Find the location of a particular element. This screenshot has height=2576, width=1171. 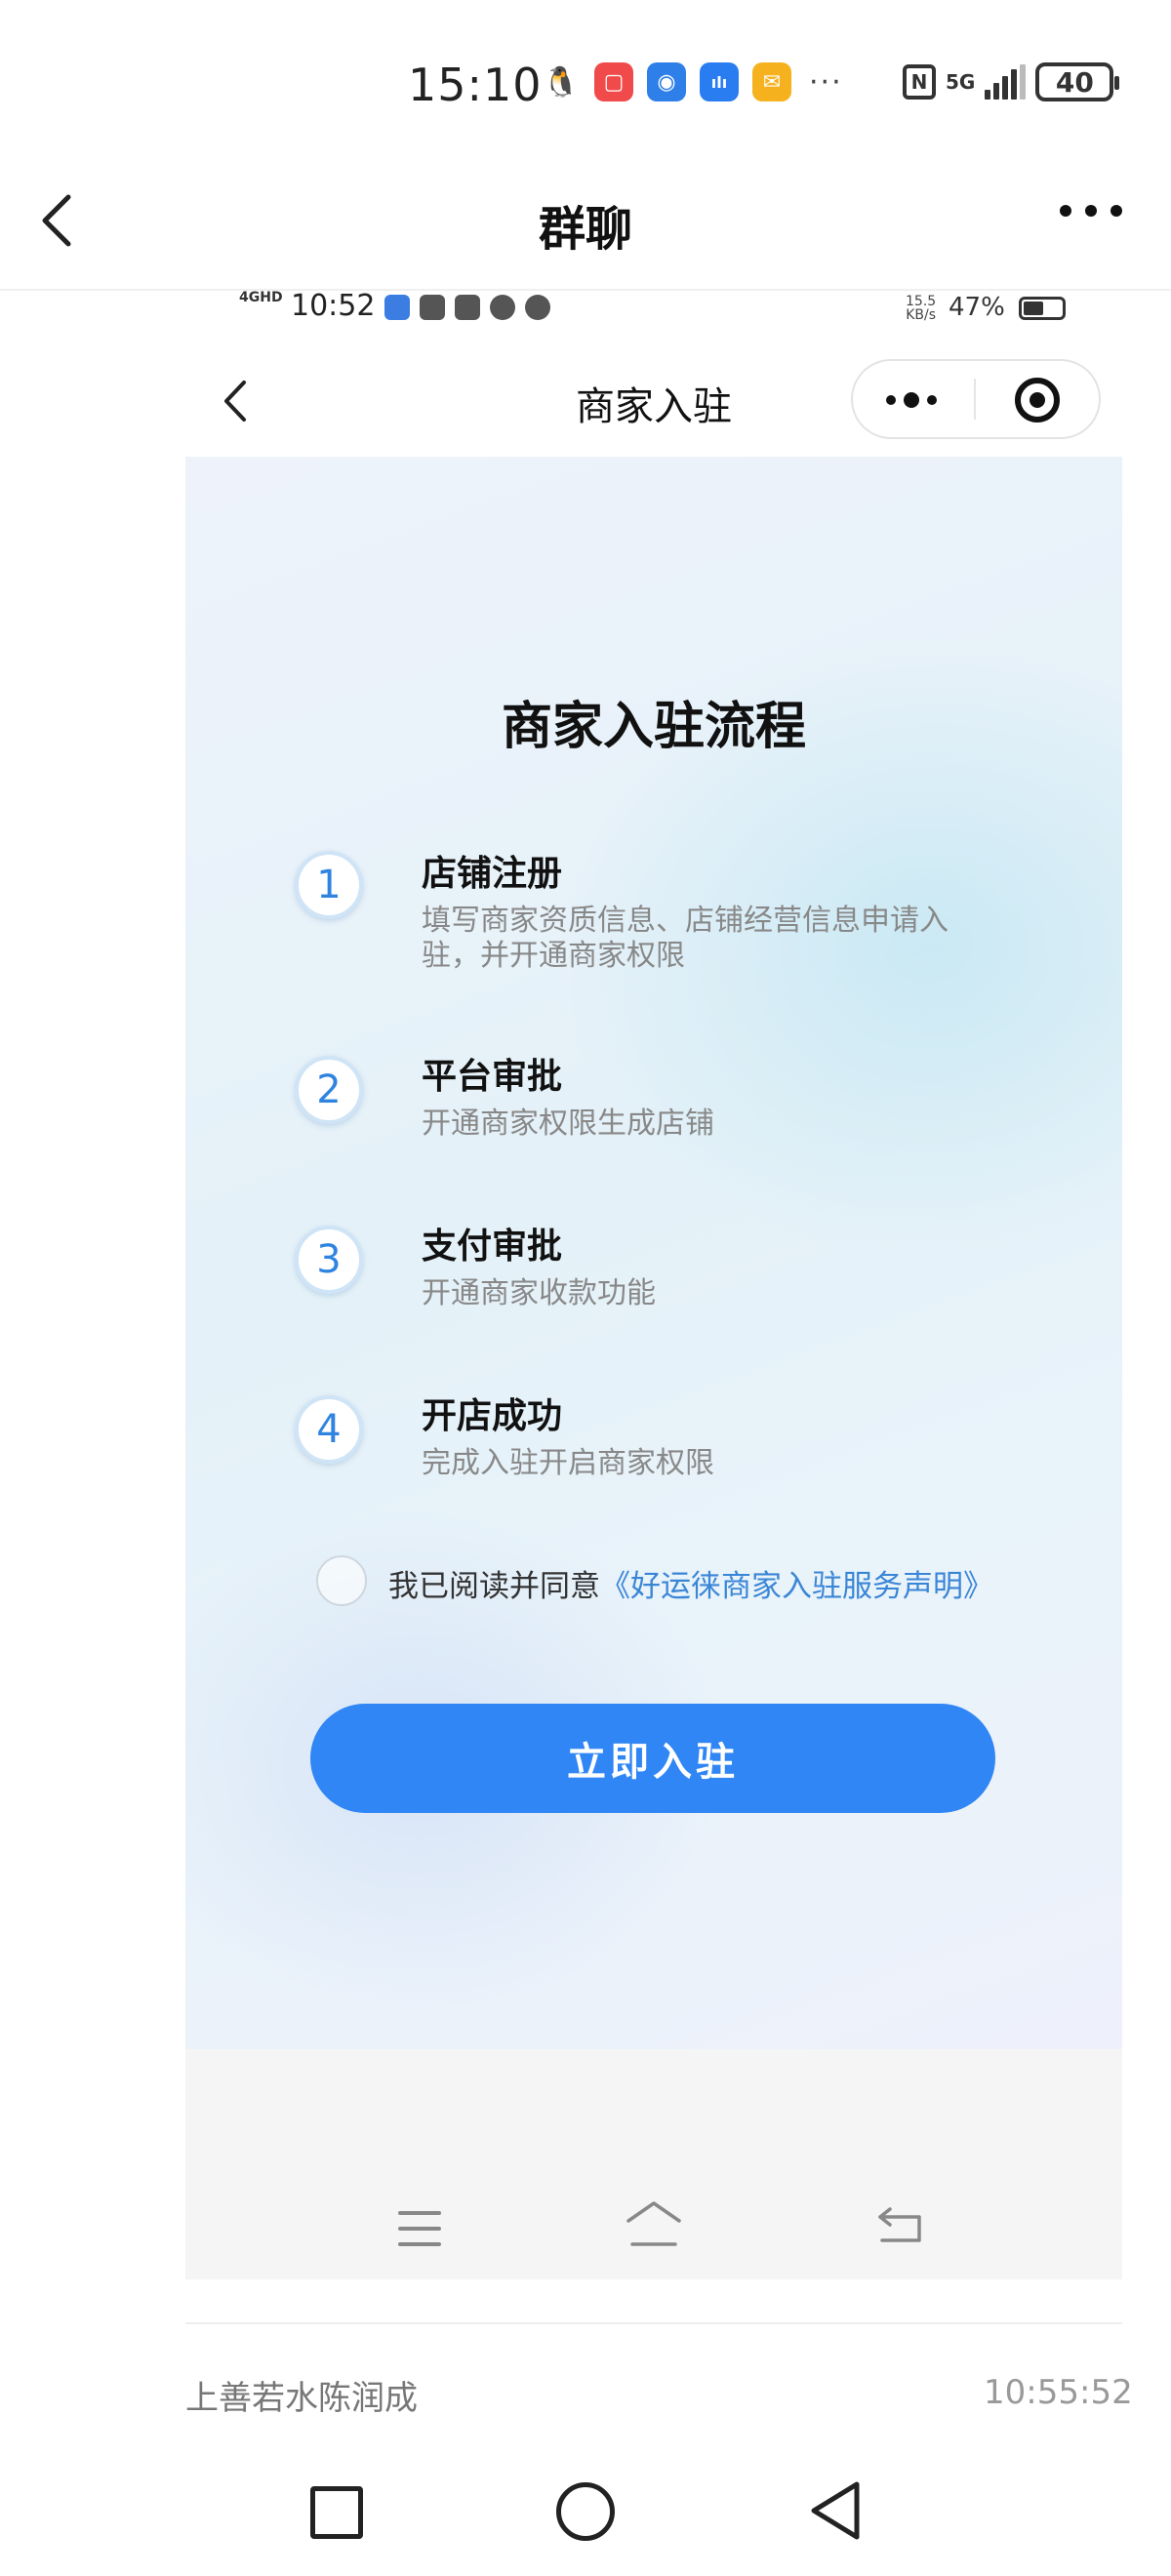

signal-icon is located at coordinates (1006, 82).